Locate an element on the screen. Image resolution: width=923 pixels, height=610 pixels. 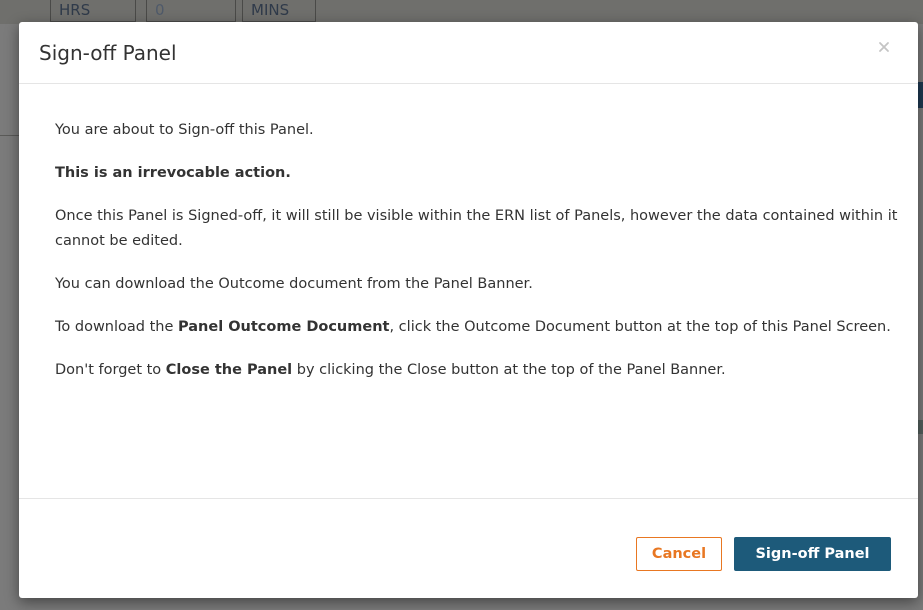
background-edge is located at coordinates (920, 95).